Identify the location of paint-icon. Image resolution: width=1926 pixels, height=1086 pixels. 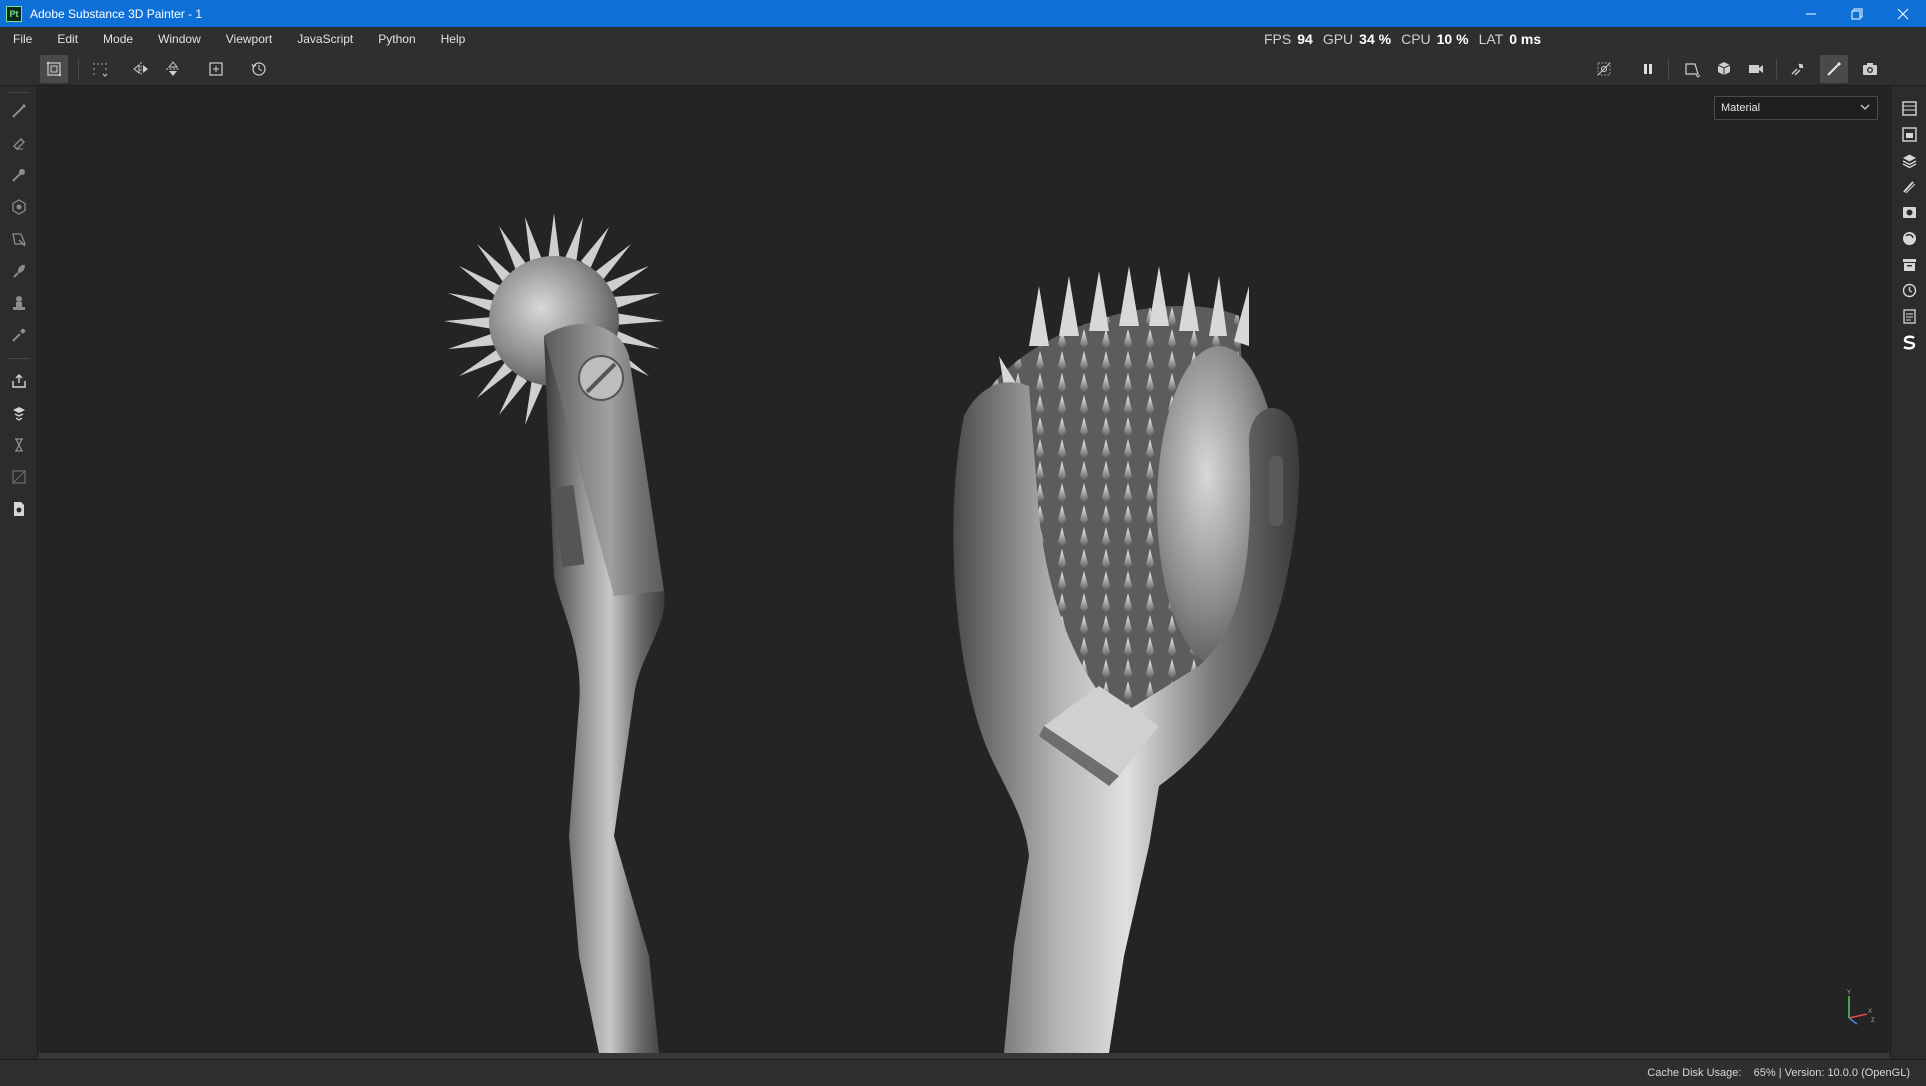
(19, 111).